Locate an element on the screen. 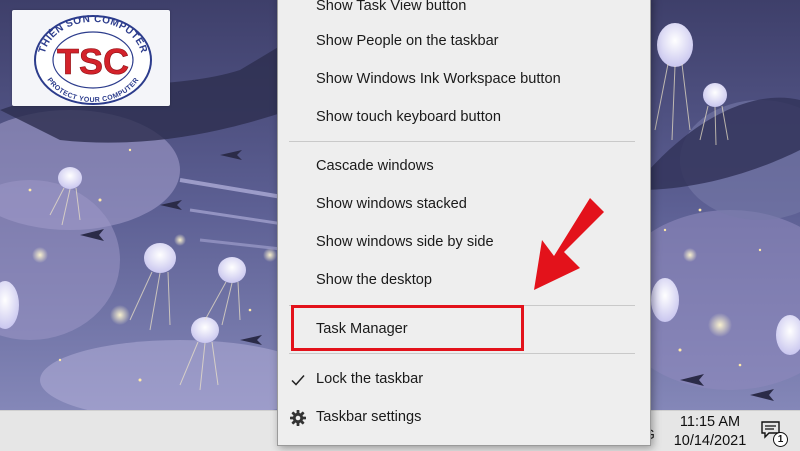 Image resolution: width=800 pixels, height=451 pixels. menu-item-label: Show Task View button is located at coordinates (391, 7).